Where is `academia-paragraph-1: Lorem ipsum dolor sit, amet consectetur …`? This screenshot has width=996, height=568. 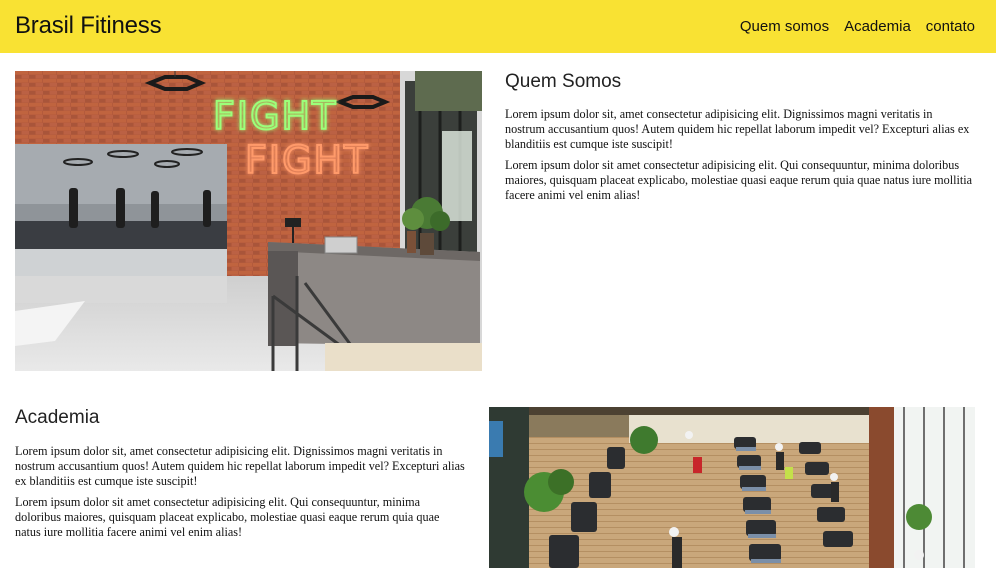 academia-paragraph-1: Lorem ipsum dolor sit, amet consectetur … is located at coordinates (240, 466).